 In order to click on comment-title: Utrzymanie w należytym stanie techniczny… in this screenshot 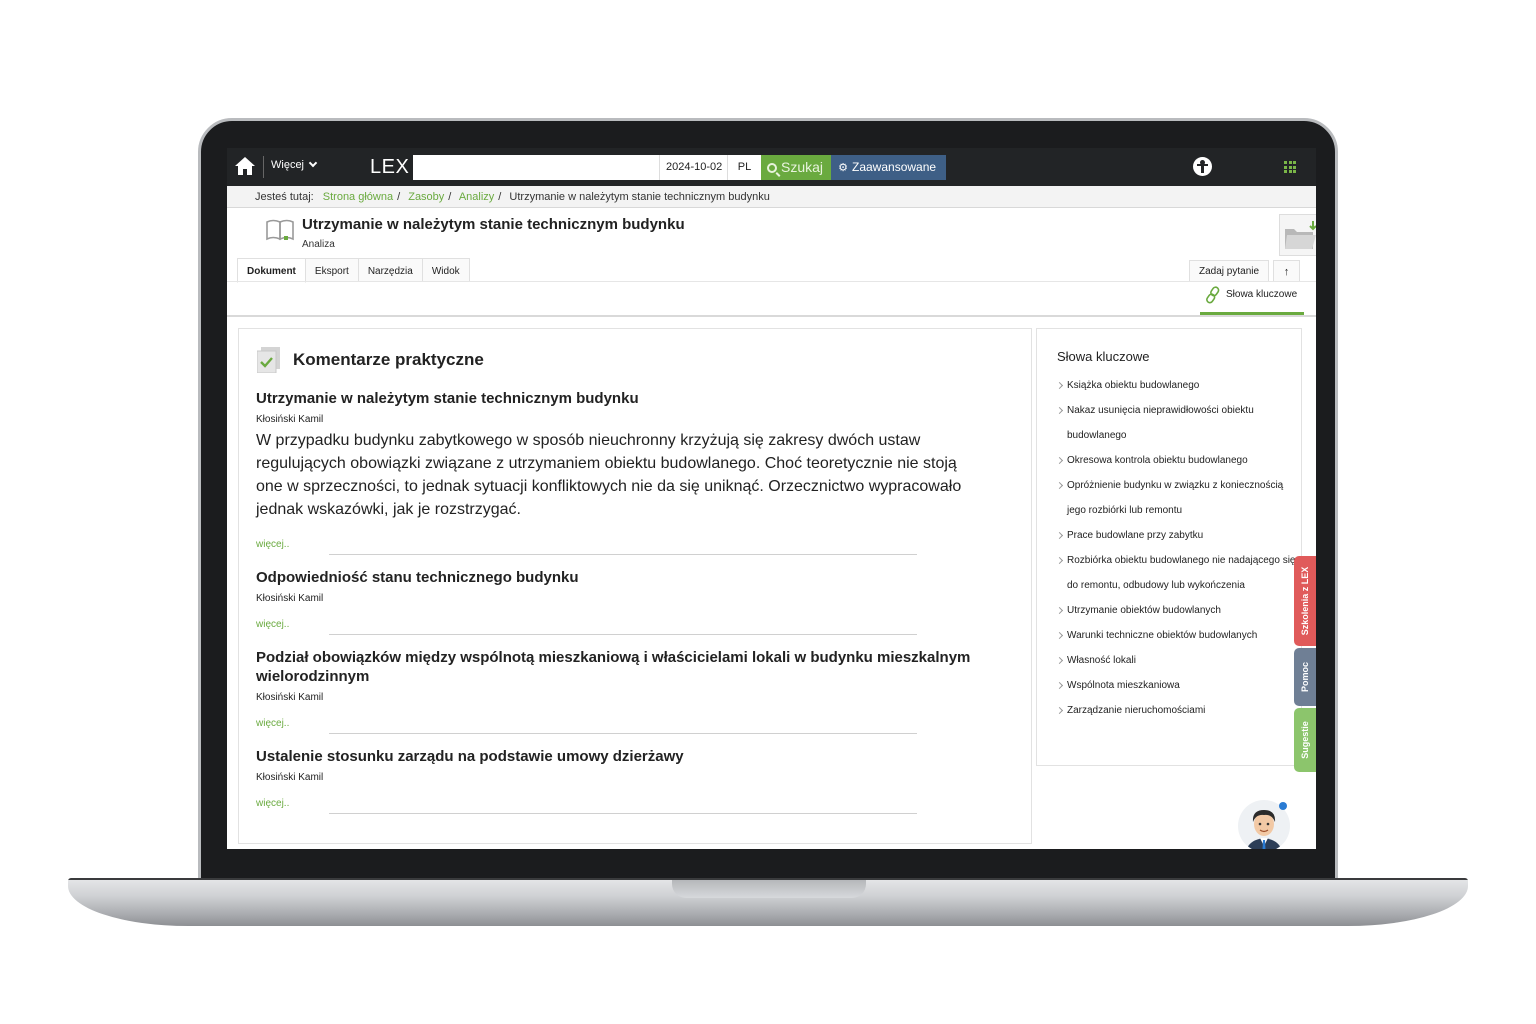, I will do `click(636, 398)`.